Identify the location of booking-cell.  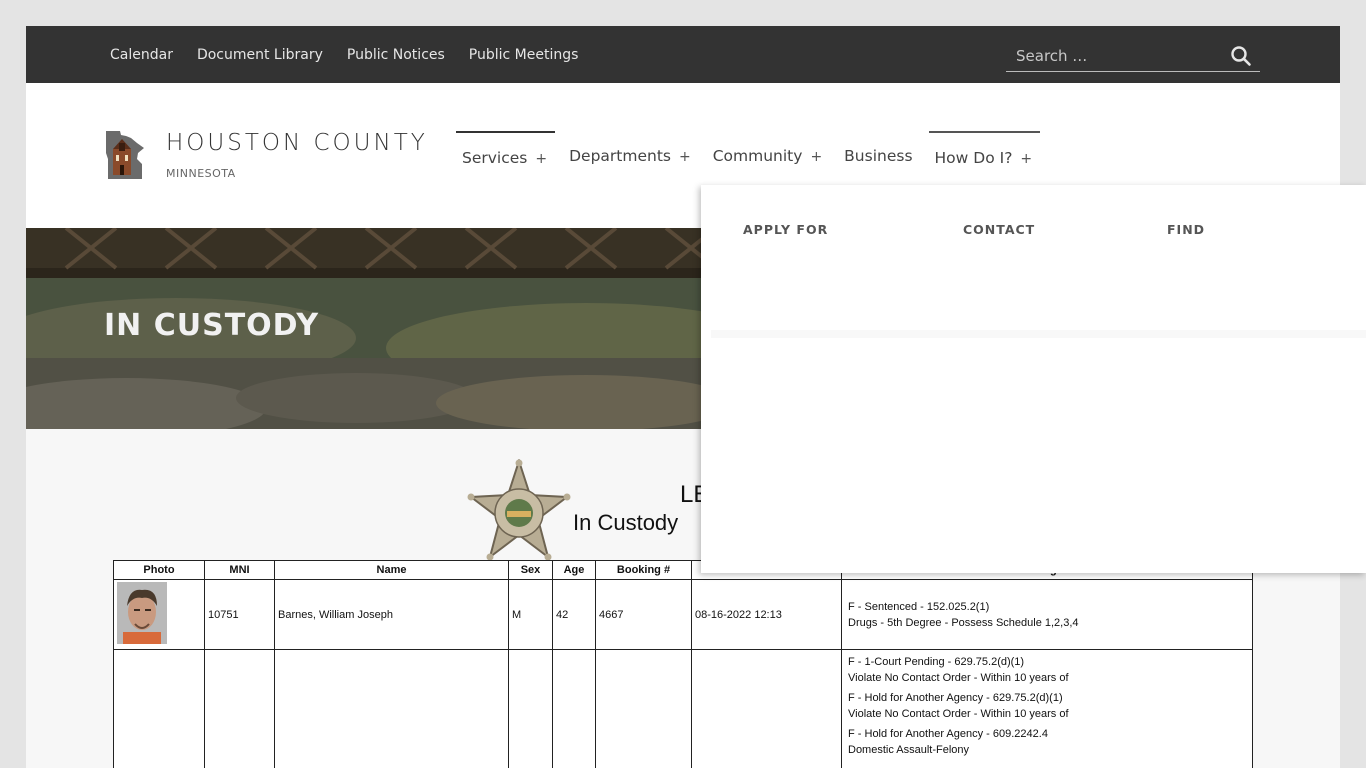
(643, 708).